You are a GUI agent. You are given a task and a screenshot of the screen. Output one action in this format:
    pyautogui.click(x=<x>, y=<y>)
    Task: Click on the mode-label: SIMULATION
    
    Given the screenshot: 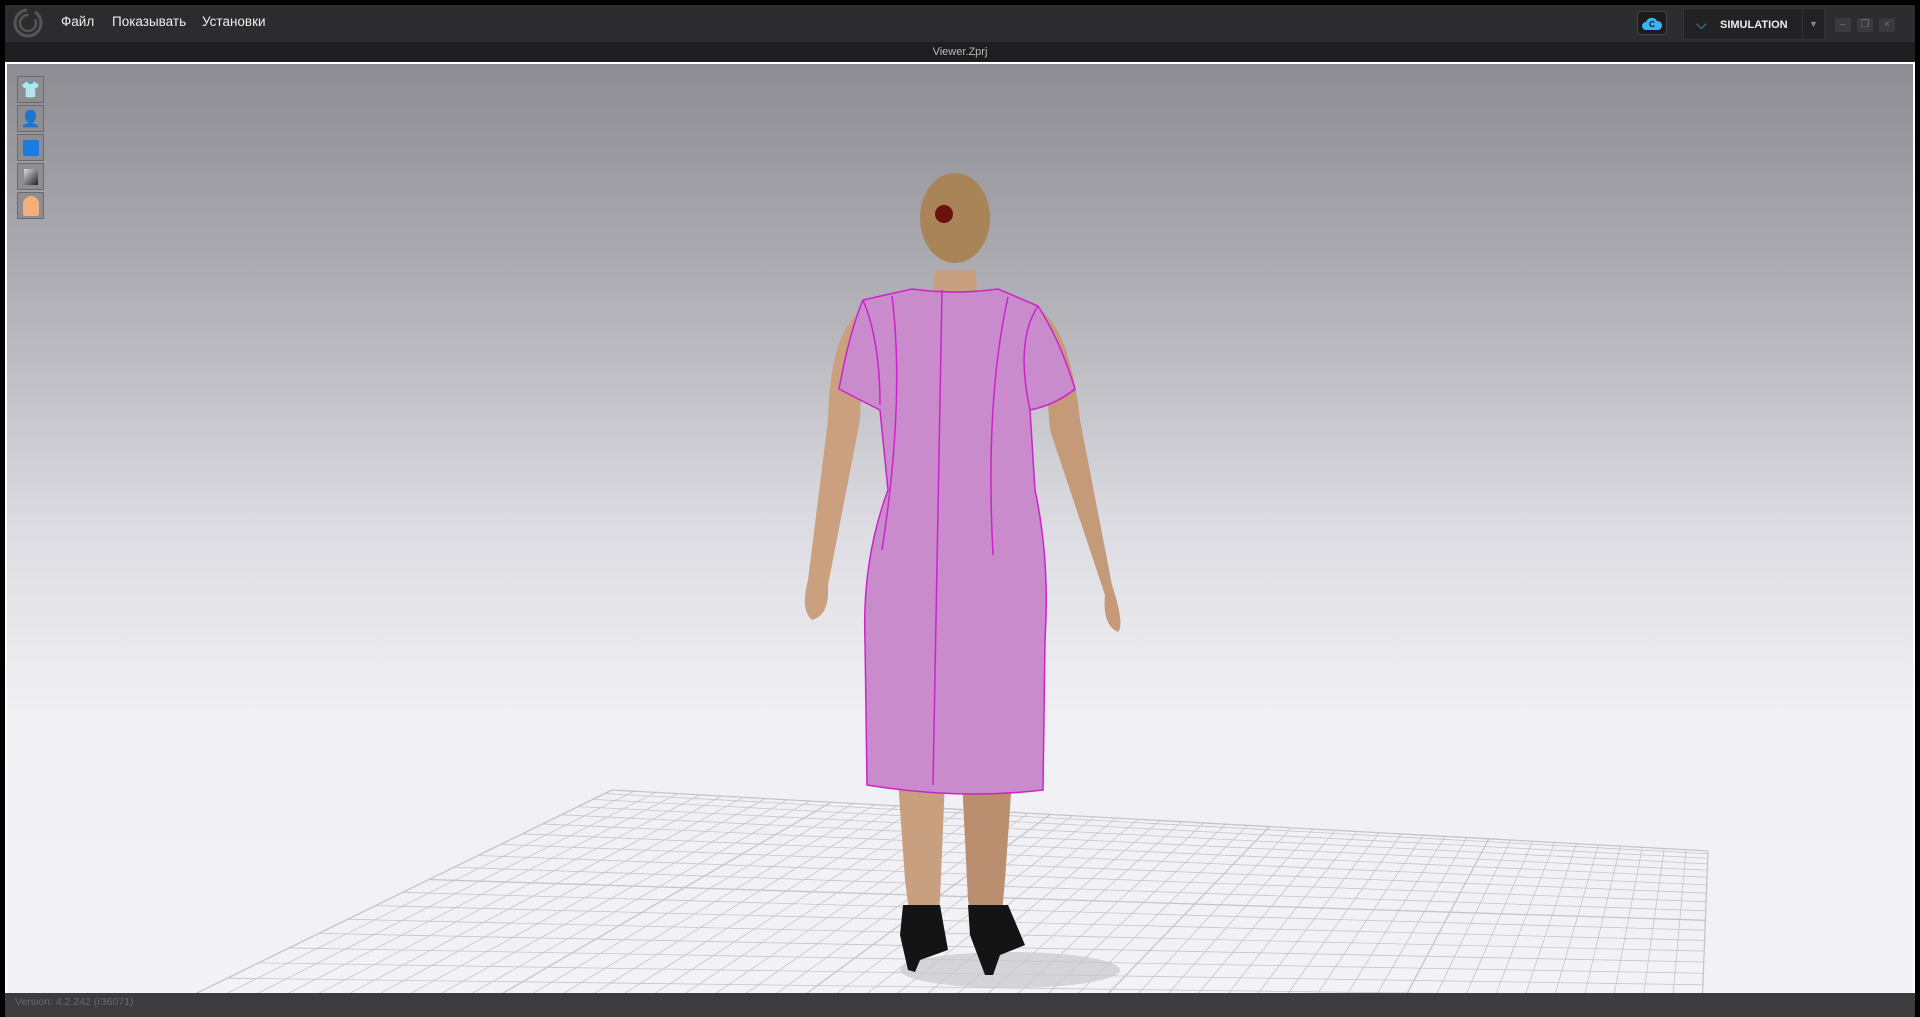 What is the action you would take?
    pyautogui.click(x=1754, y=25)
    